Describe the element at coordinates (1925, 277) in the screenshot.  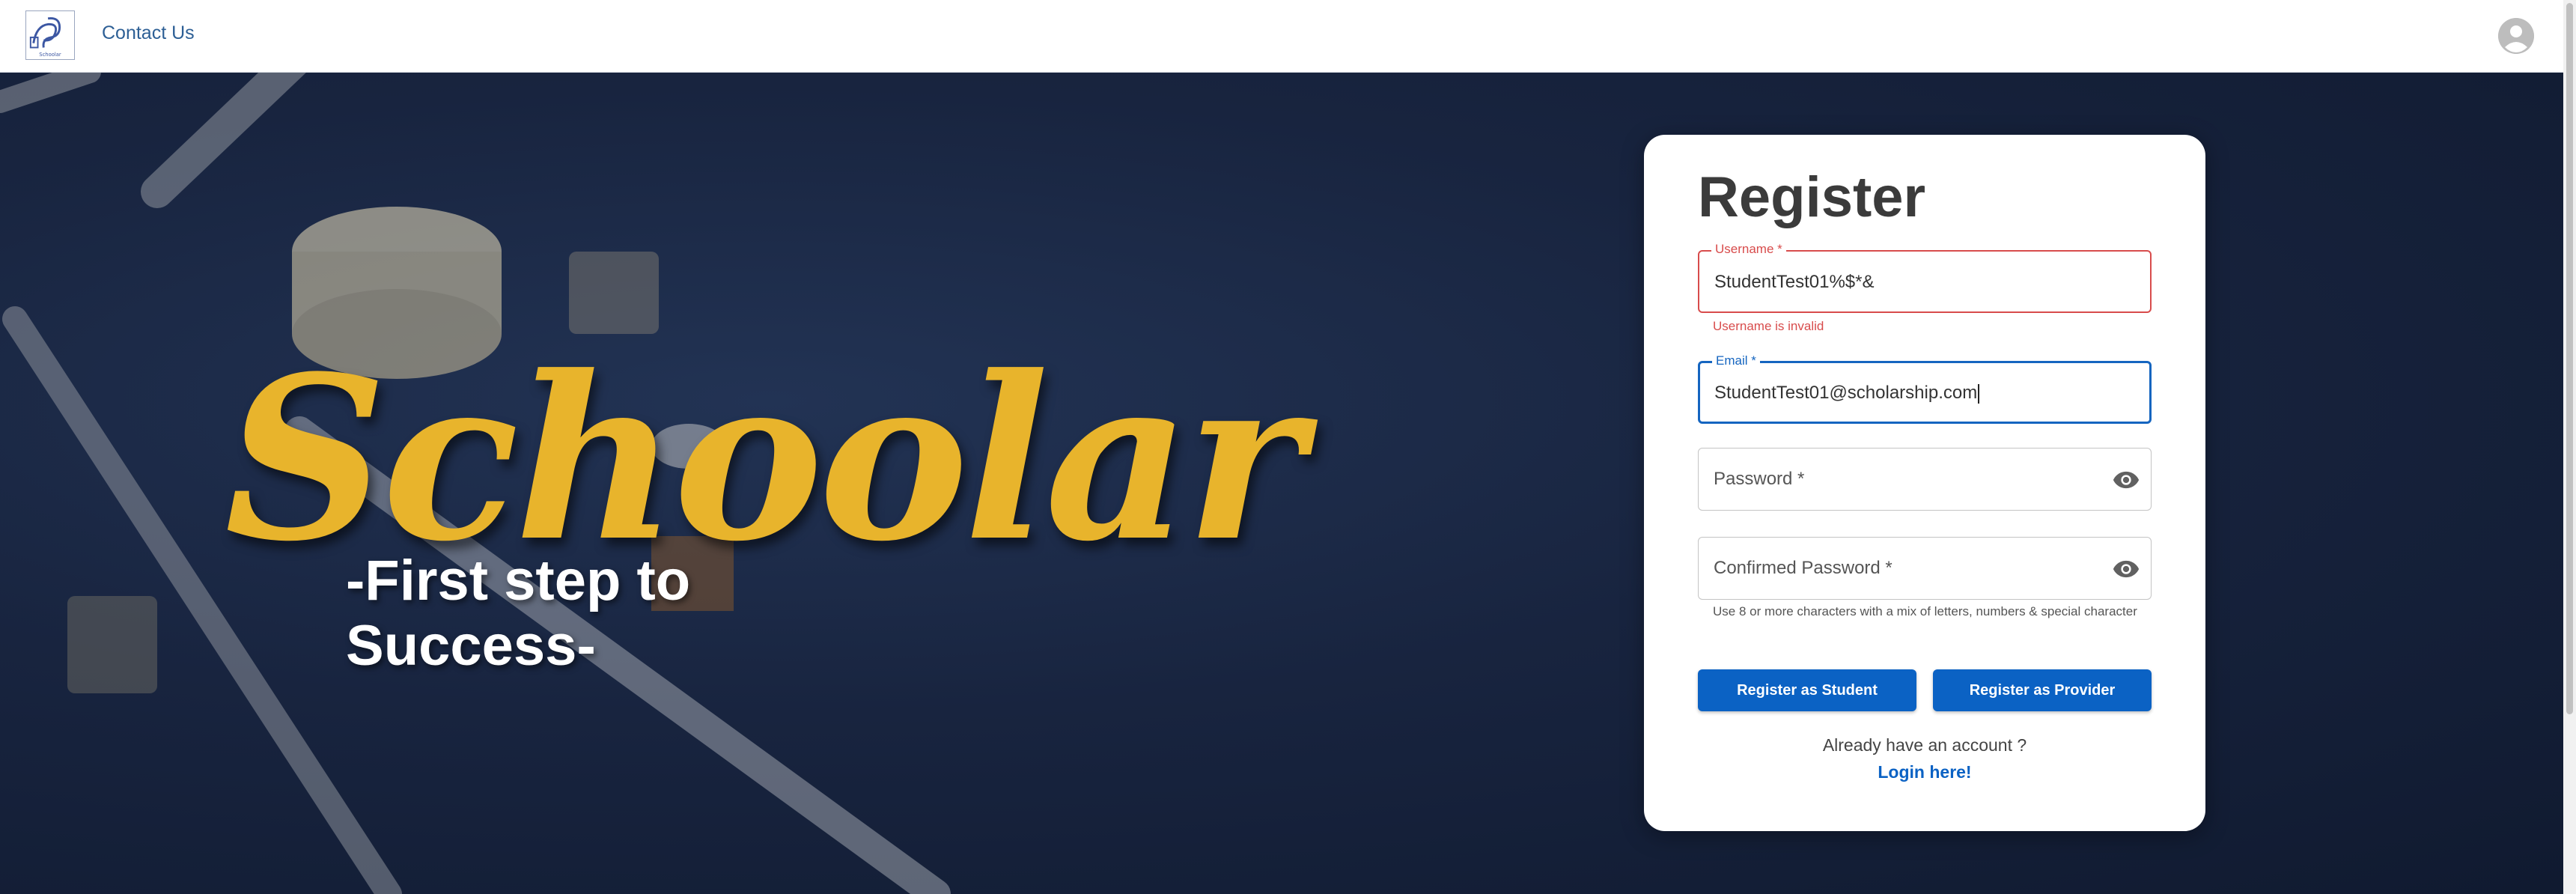
I see `username-field: Username * StudentTest01%$*&` at that location.